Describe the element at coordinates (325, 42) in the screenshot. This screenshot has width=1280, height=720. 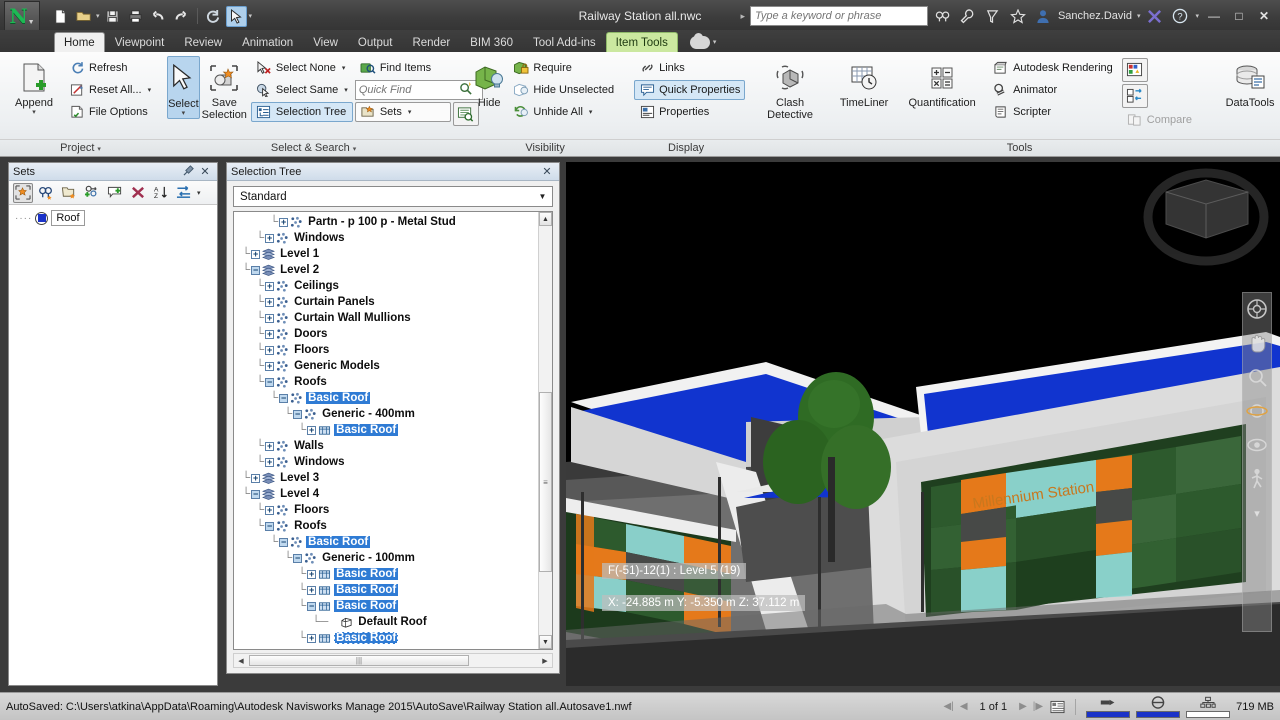
I see `tab-view: View` at that location.